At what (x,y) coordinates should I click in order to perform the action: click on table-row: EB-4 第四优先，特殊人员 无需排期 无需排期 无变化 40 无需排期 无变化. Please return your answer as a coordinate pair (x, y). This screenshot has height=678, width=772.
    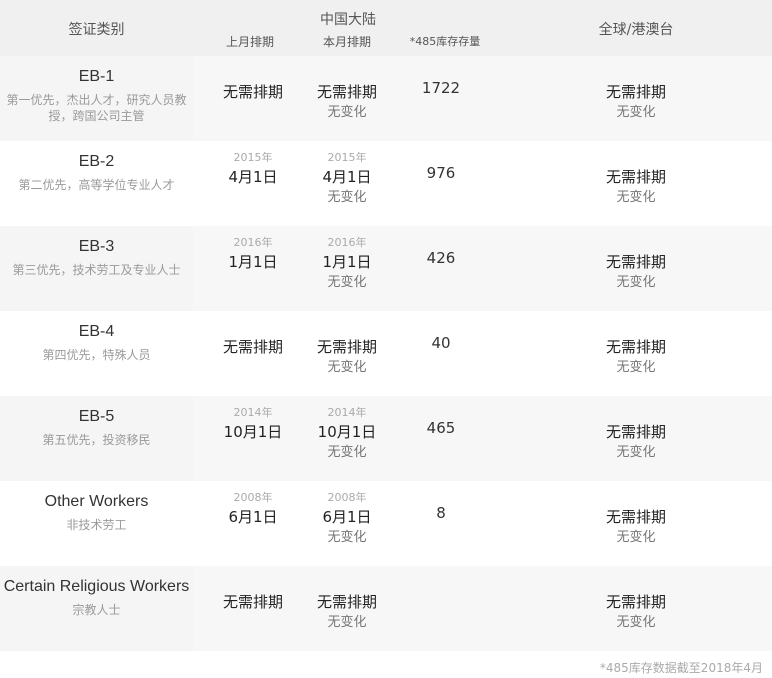
    Looking at the image, I should click on (386, 353).